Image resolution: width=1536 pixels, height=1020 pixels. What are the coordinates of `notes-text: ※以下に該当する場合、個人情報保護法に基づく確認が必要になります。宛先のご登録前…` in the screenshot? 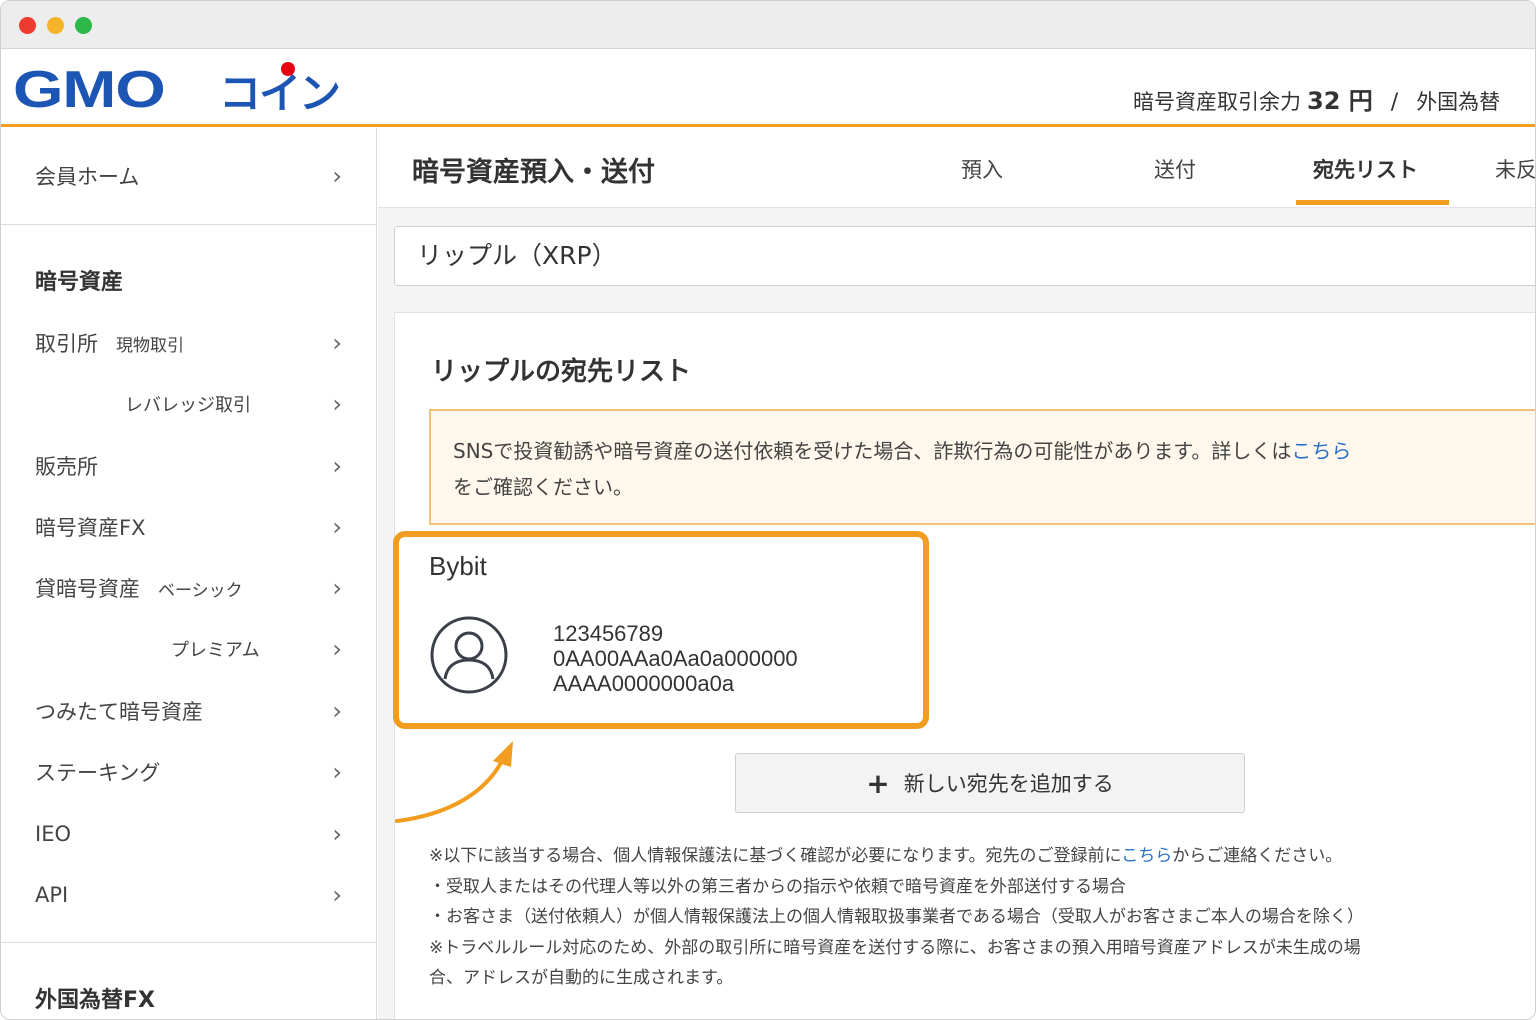 It's located at (982, 917).